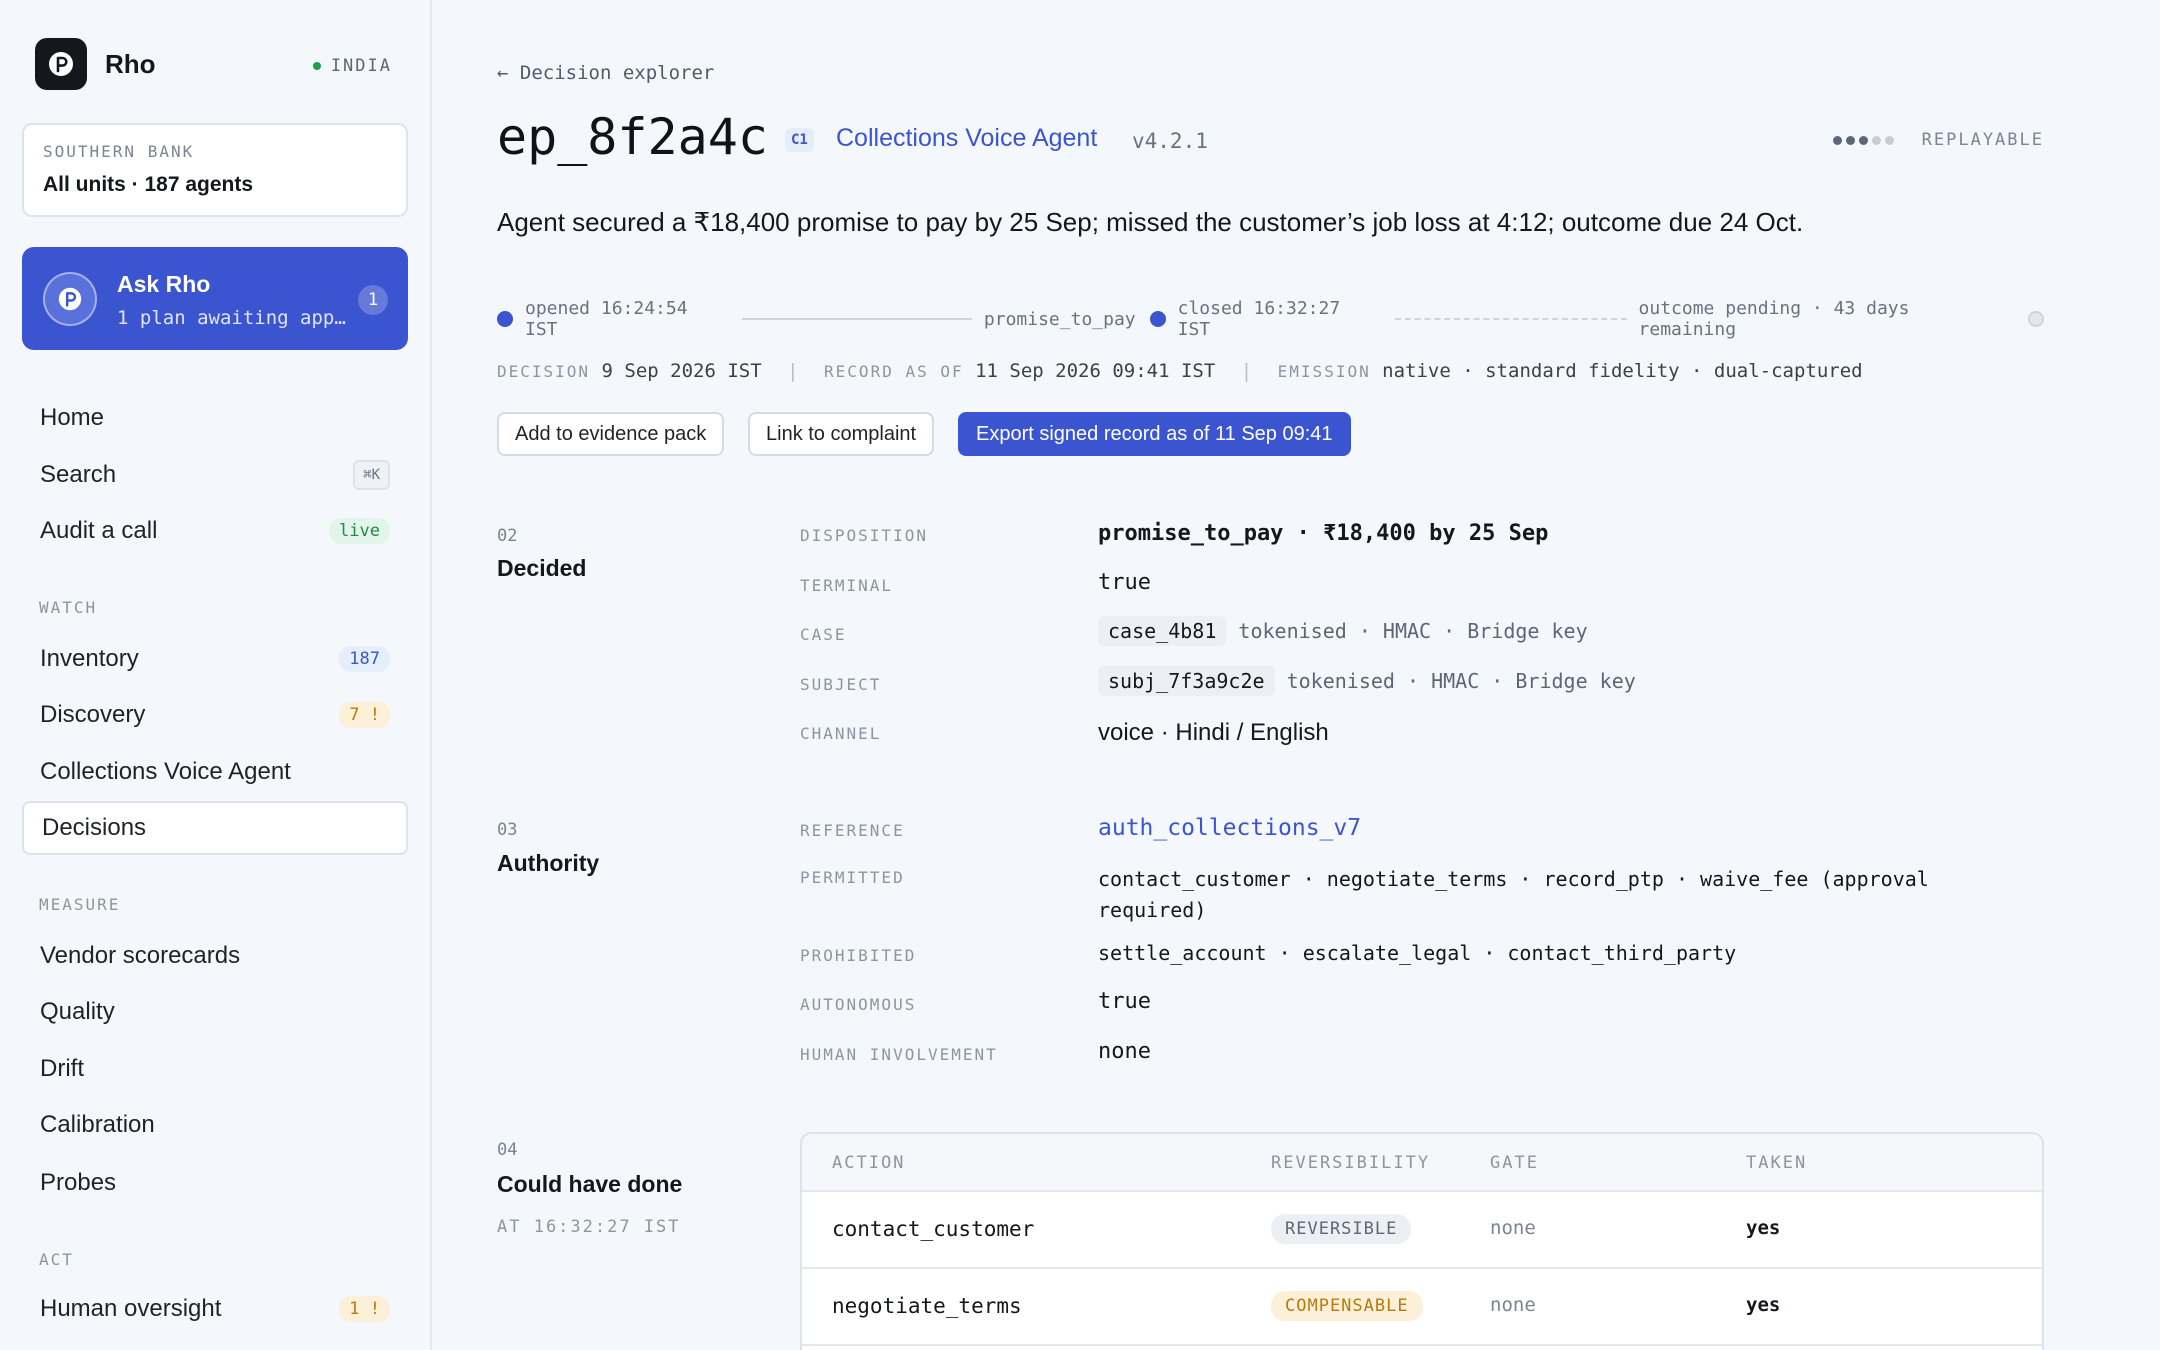  I want to click on disposition-value: promise_to_pay · ₹18,400 by 25 Sep, so click(1323, 533).